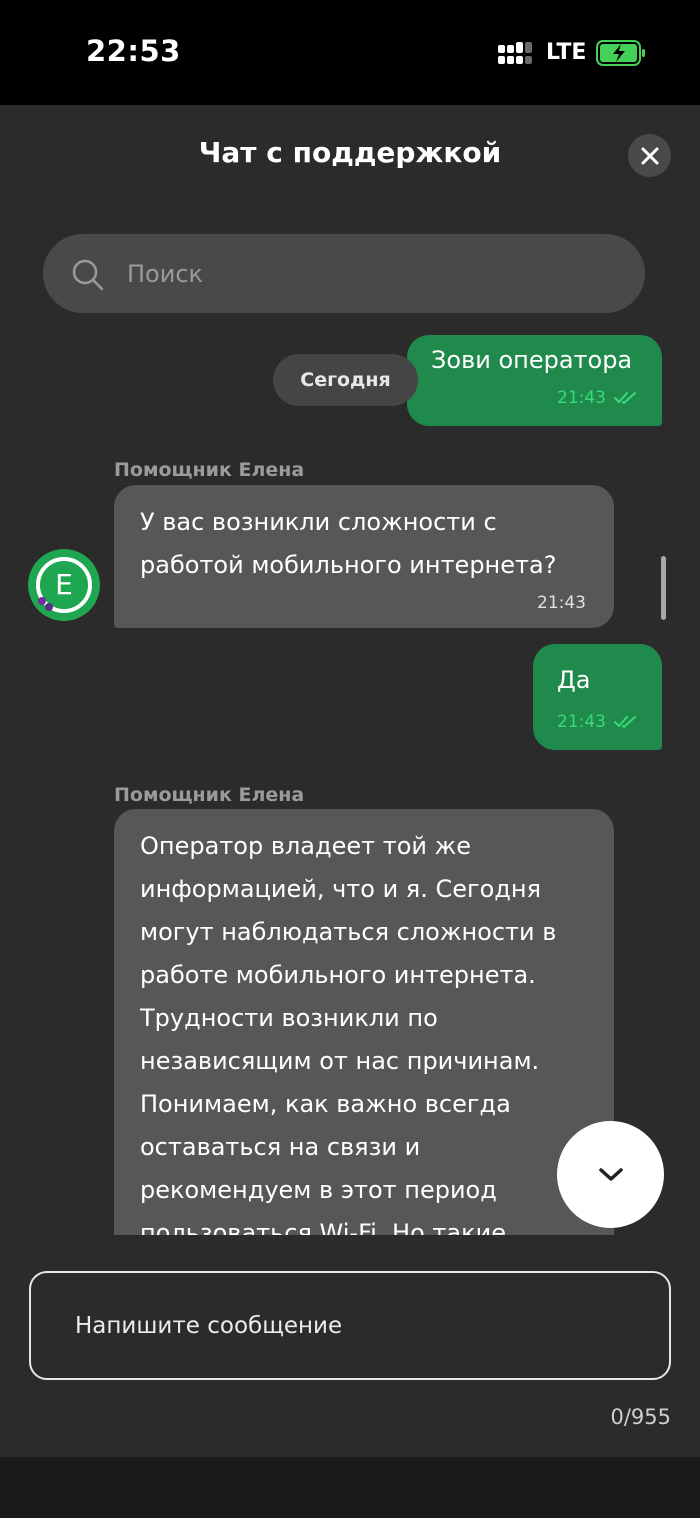 The image size is (700, 1518). Describe the element at coordinates (532, 360) in the screenshot. I see `message-text: Зови оператора` at that location.